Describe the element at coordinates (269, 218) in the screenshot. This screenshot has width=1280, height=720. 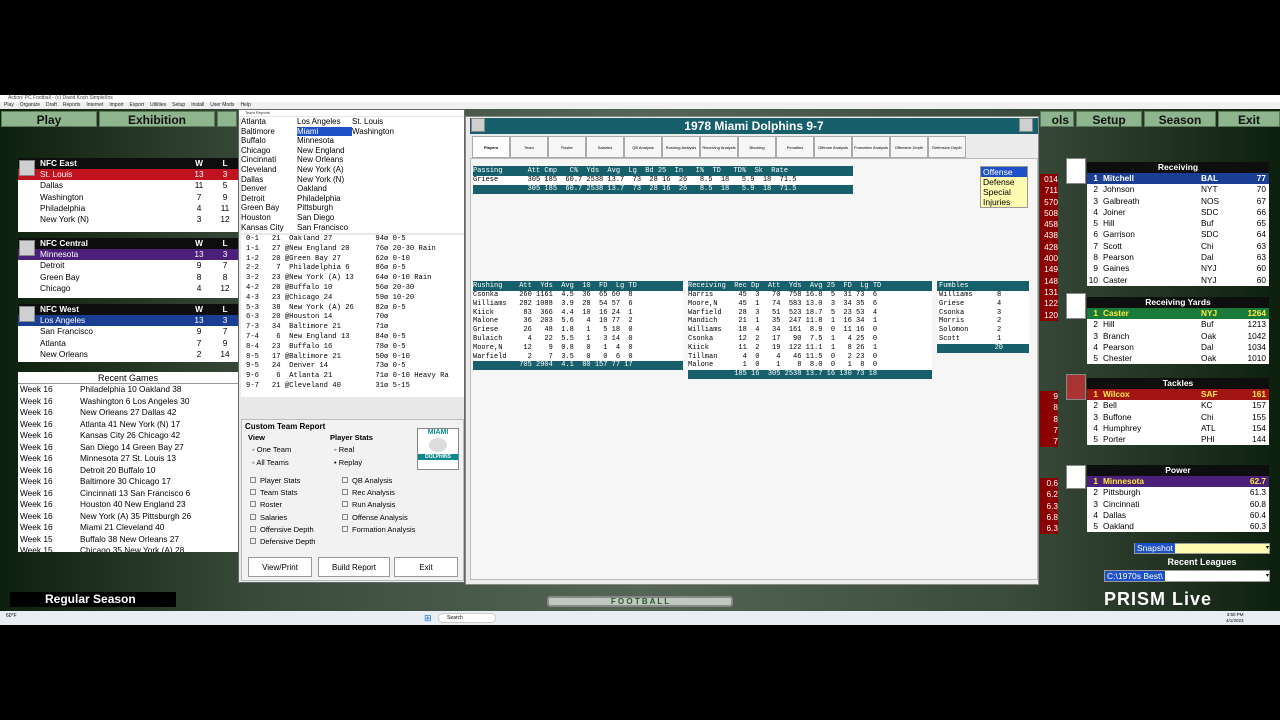
I see `team-option: Houston` at that location.